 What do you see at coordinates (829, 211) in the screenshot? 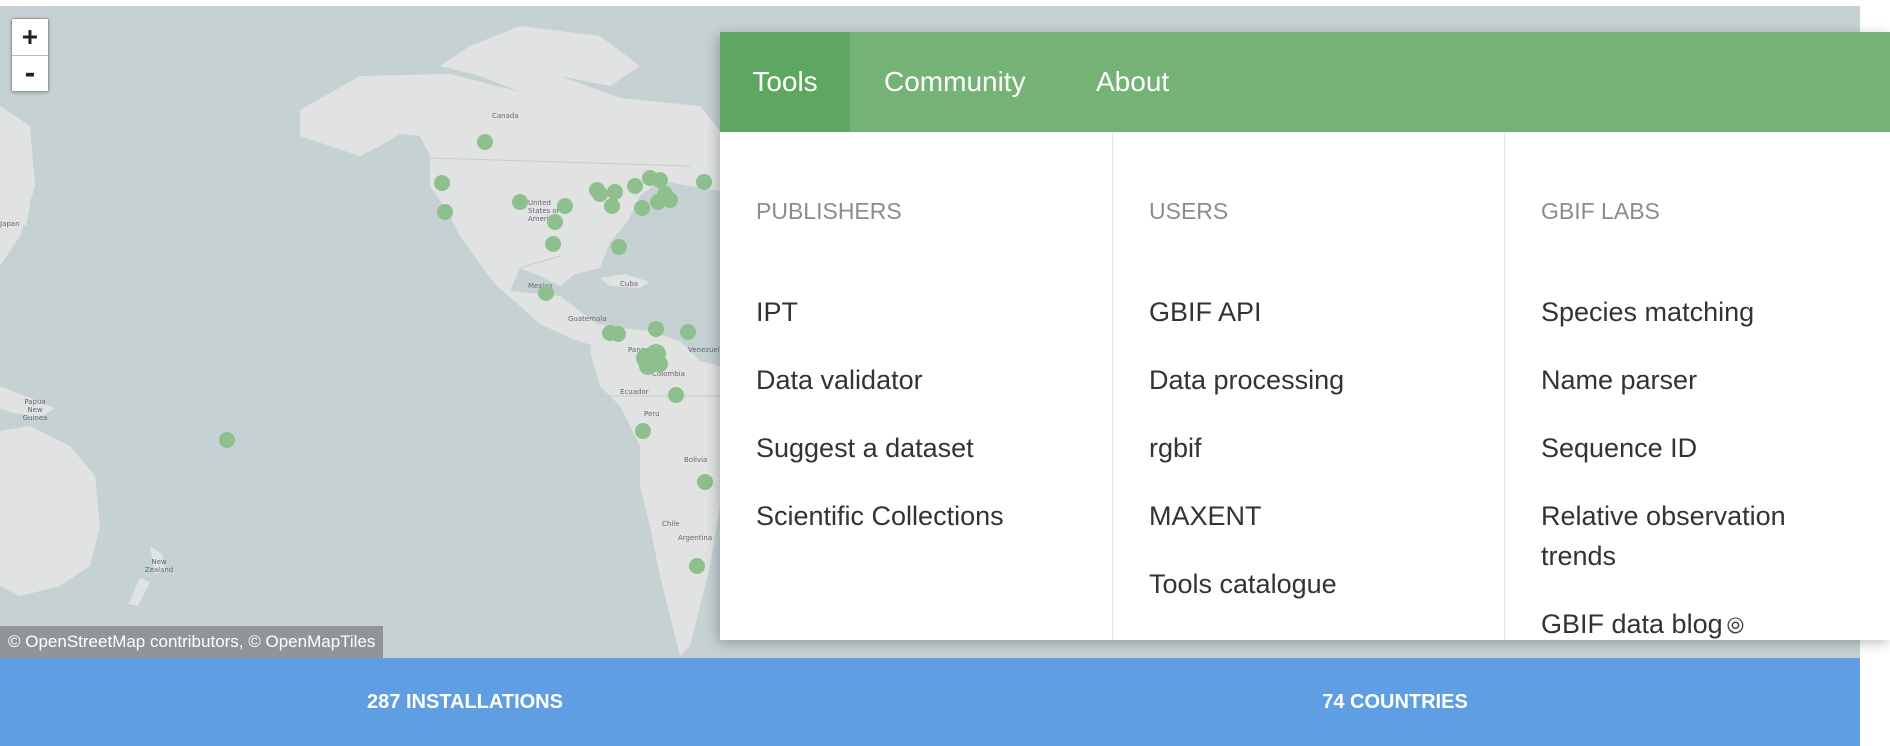
I see `column-heading-publishers: PUBLISHERS` at bounding box center [829, 211].